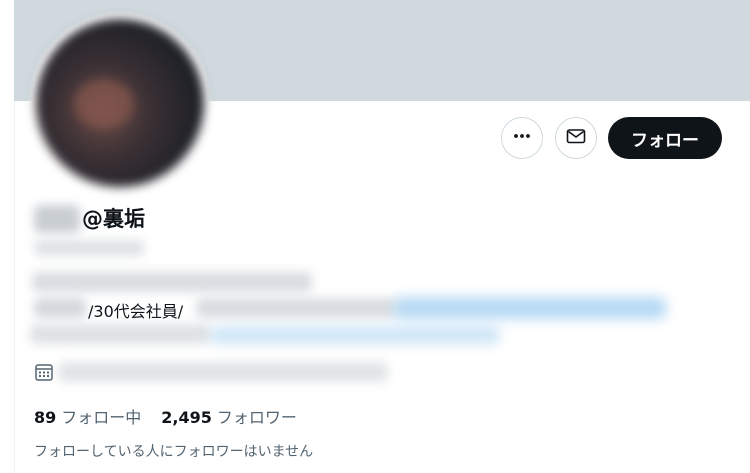 The width and height of the screenshot is (750, 473). What do you see at coordinates (665, 138) in the screenshot?
I see `follow-button: フォロー` at bounding box center [665, 138].